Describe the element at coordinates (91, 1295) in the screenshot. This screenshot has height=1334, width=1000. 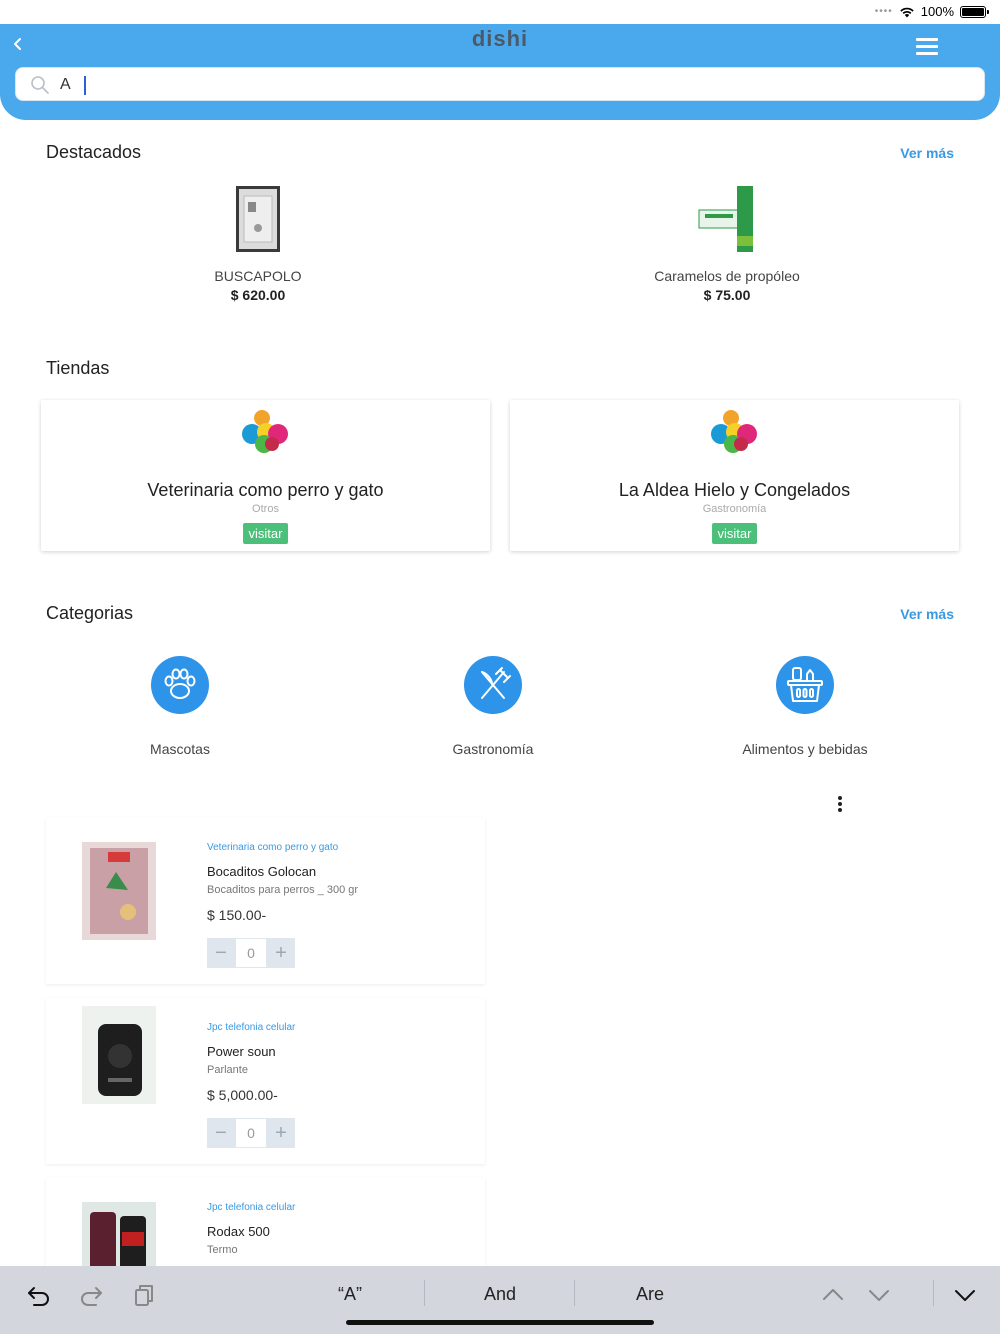
I see `redo-icon` at that location.